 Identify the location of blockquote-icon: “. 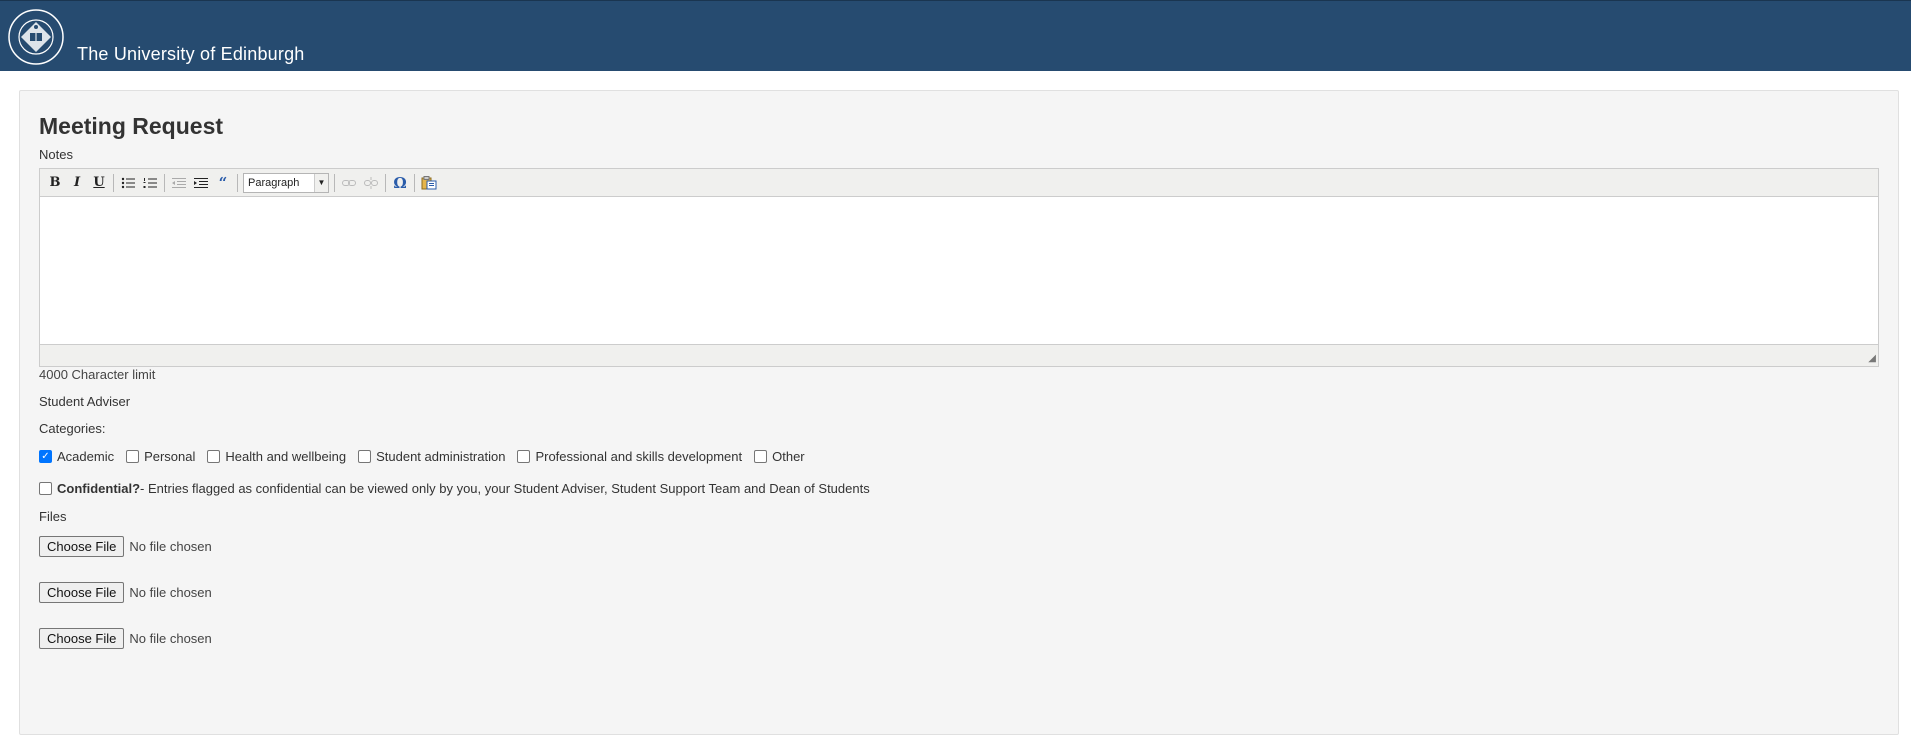
(223, 183).